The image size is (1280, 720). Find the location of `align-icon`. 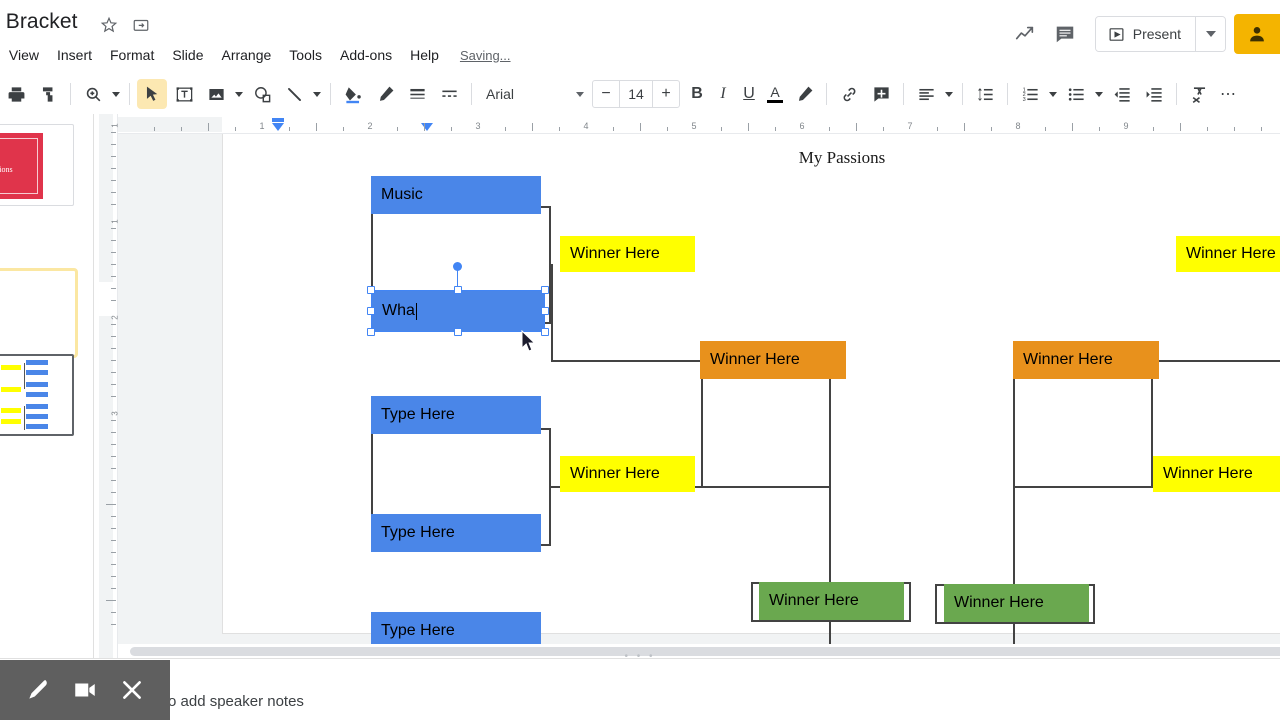

align-icon is located at coordinates (926, 94).